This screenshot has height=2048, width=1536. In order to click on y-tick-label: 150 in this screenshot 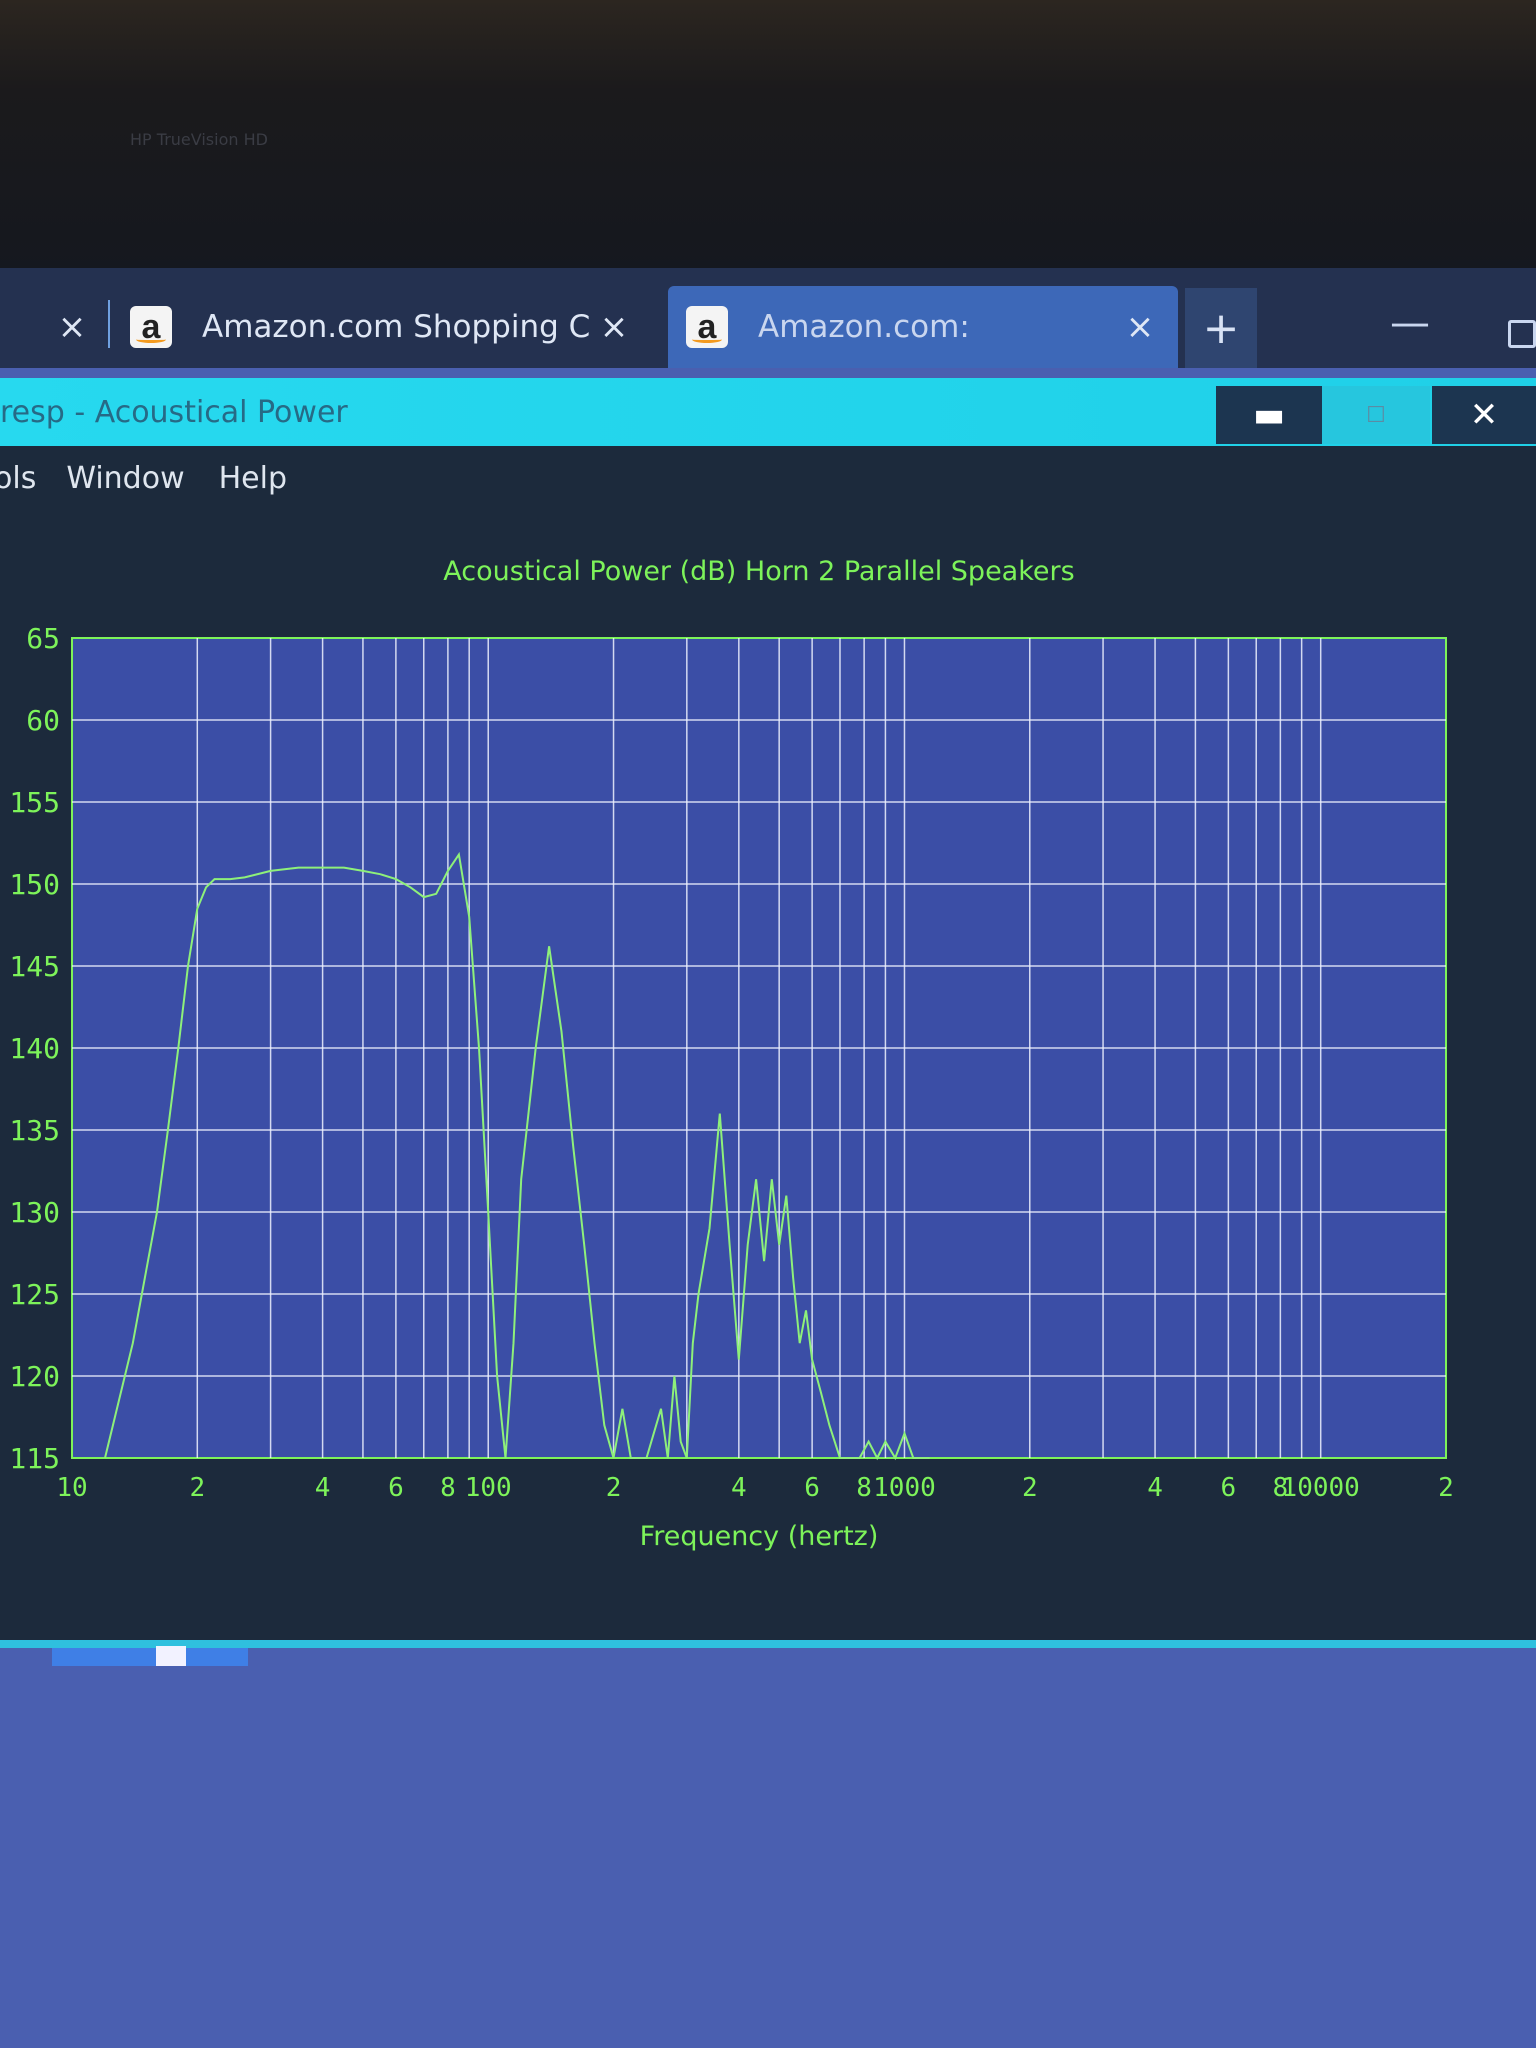, I will do `click(34, 884)`.